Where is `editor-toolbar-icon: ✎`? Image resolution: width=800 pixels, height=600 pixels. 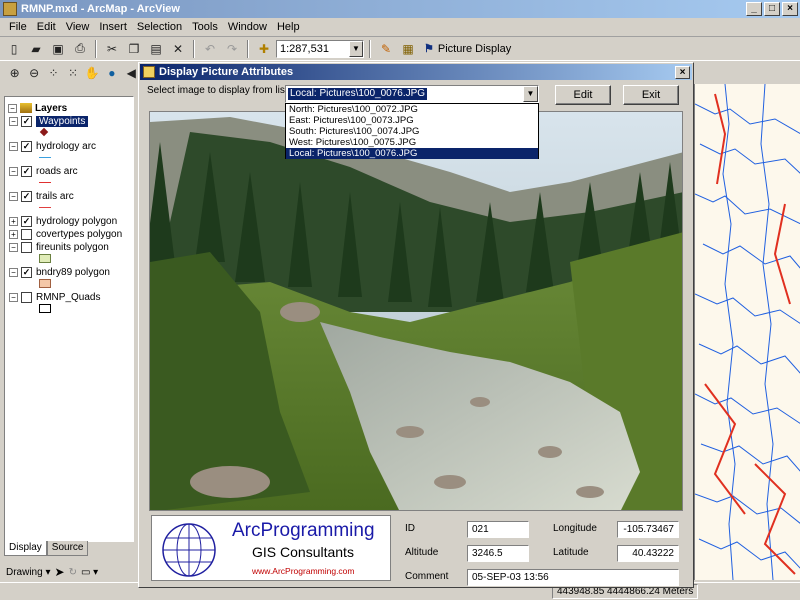 editor-toolbar-icon: ✎ is located at coordinates (386, 49).